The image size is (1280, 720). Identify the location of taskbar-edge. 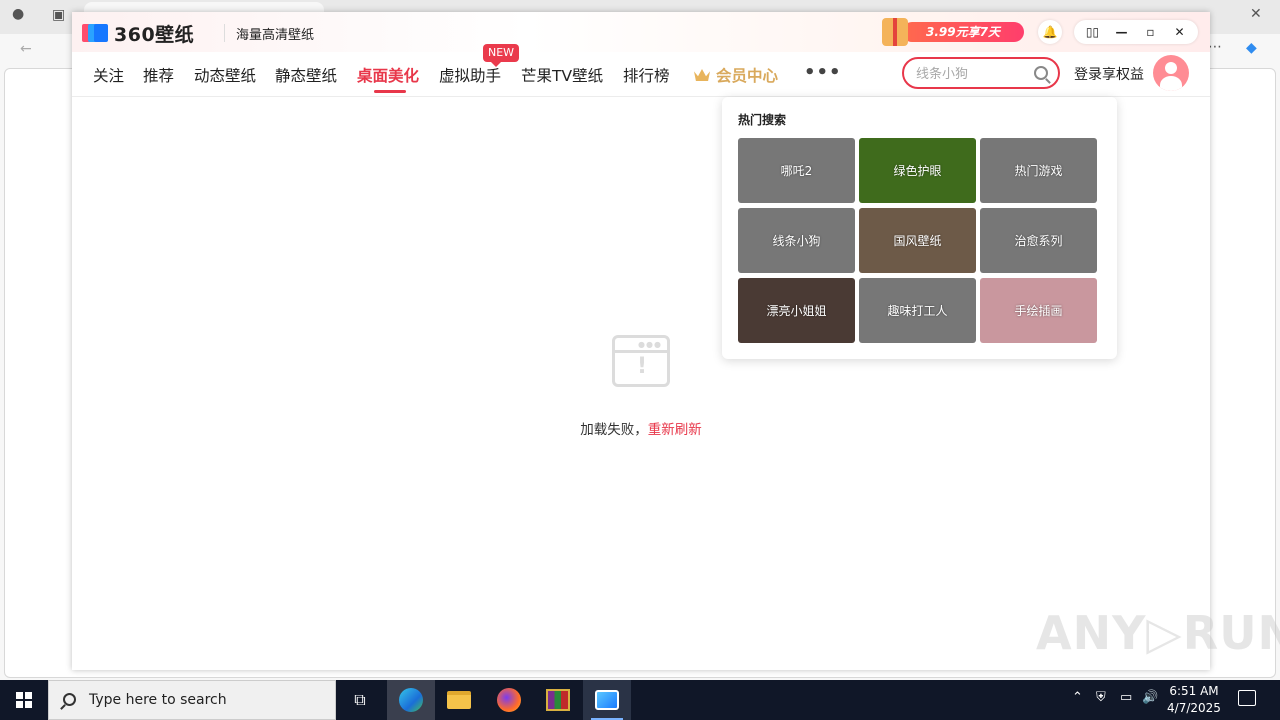
(411, 700).